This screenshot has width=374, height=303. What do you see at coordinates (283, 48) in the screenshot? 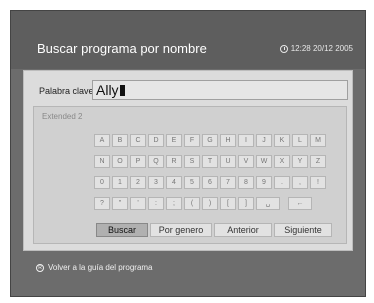
I see `clock-icon` at bounding box center [283, 48].